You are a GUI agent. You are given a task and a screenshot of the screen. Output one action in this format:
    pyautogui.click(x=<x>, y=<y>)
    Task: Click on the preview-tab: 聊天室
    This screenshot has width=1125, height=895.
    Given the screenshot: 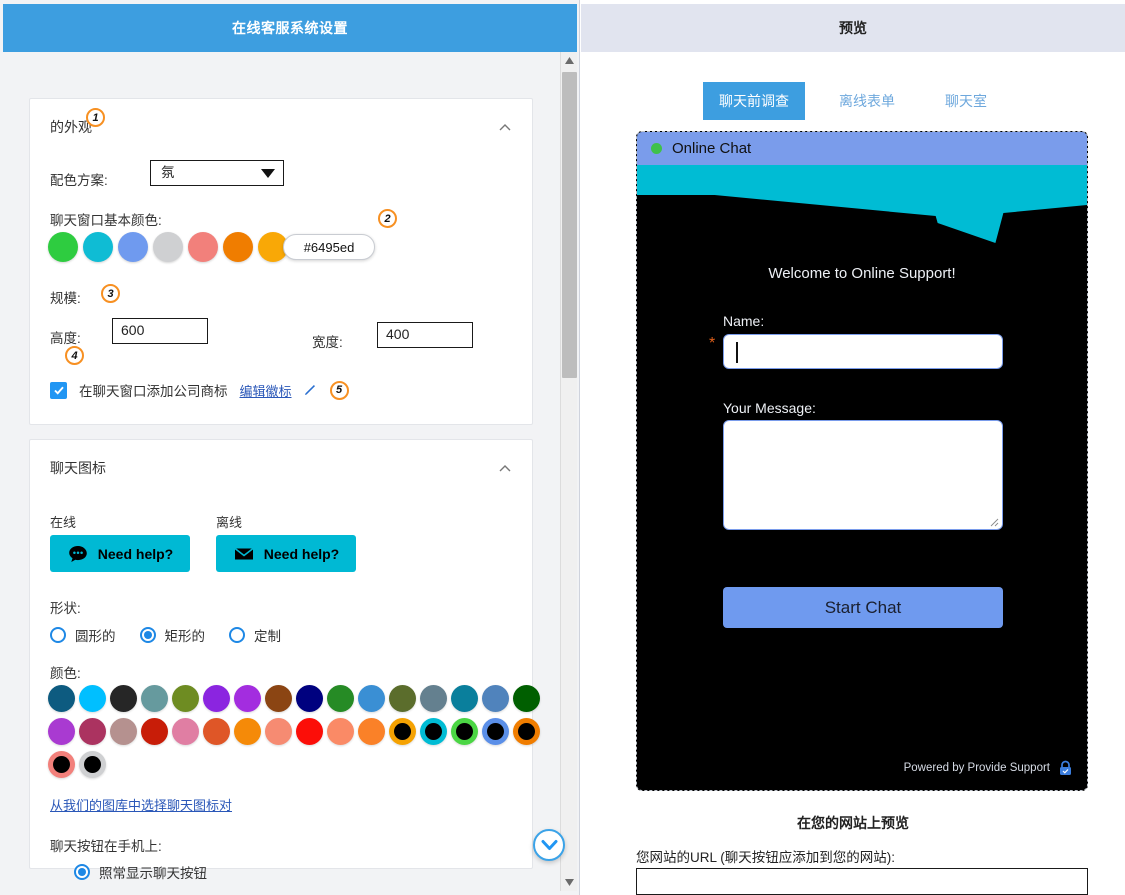 What is the action you would take?
    pyautogui.click(x=966, y=101)
    